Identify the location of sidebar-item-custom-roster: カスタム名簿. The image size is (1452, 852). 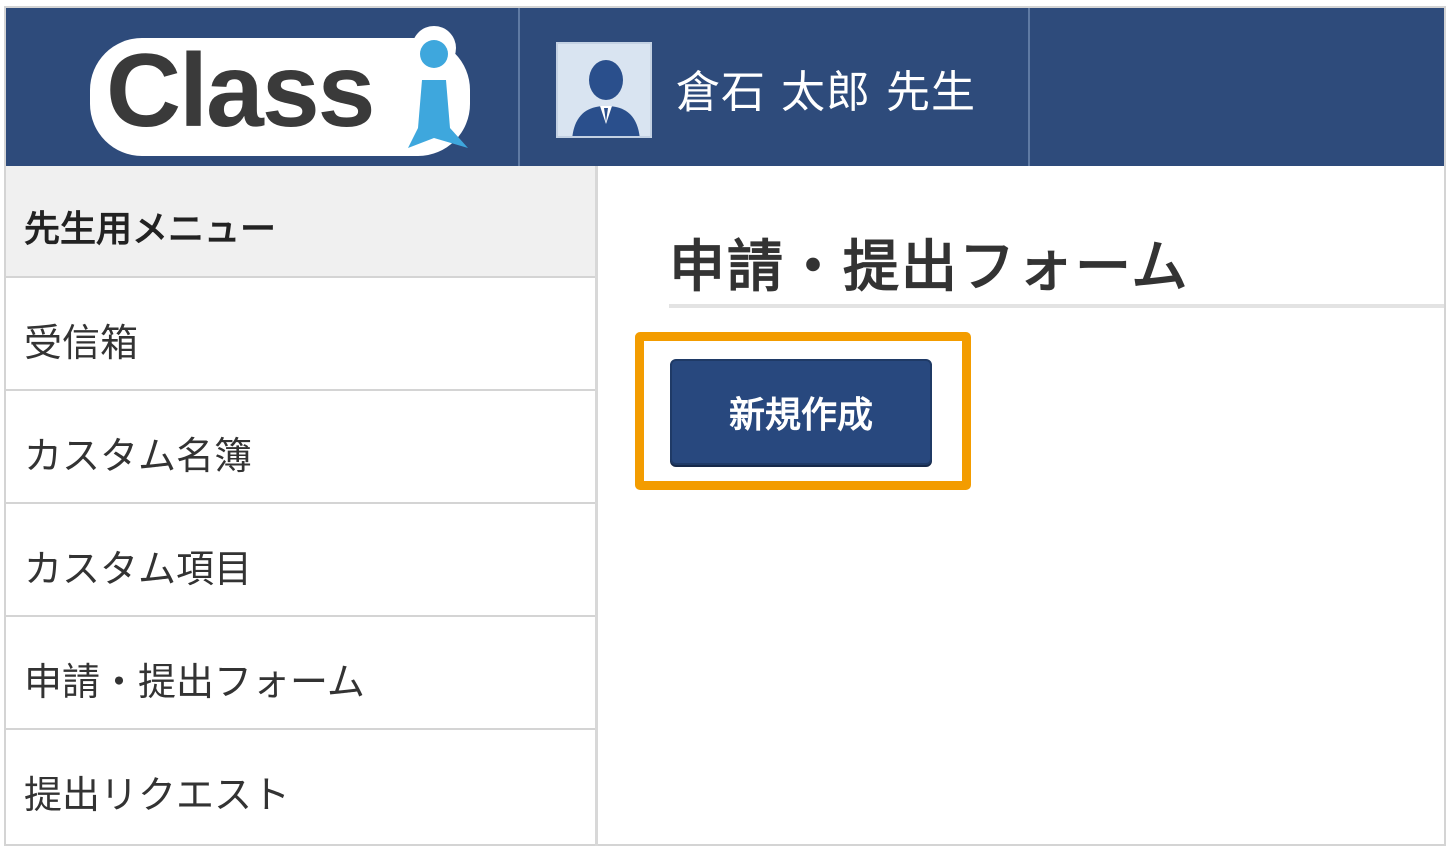
(300, 447).